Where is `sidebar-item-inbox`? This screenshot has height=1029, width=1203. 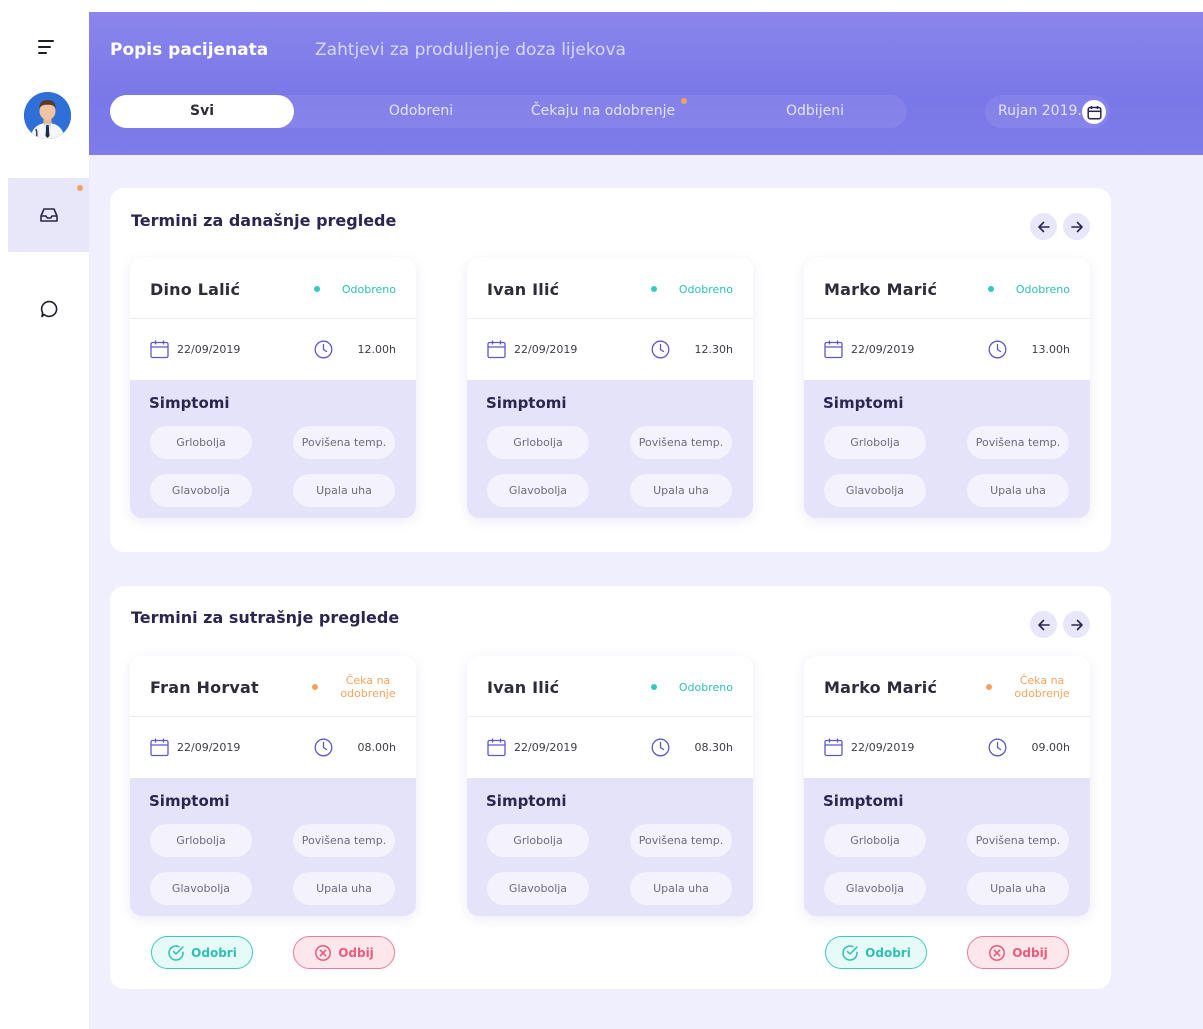
sidebar-item-inbox is located at coordinates (48, 215).